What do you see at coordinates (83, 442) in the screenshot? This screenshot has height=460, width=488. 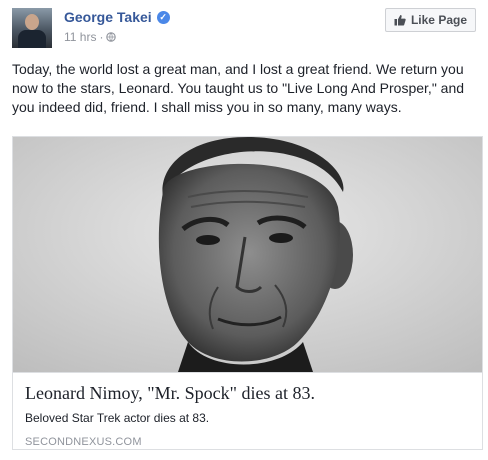 I see `link-domain: SECONDNEXUS.COM` at bounding box center [83, 442].